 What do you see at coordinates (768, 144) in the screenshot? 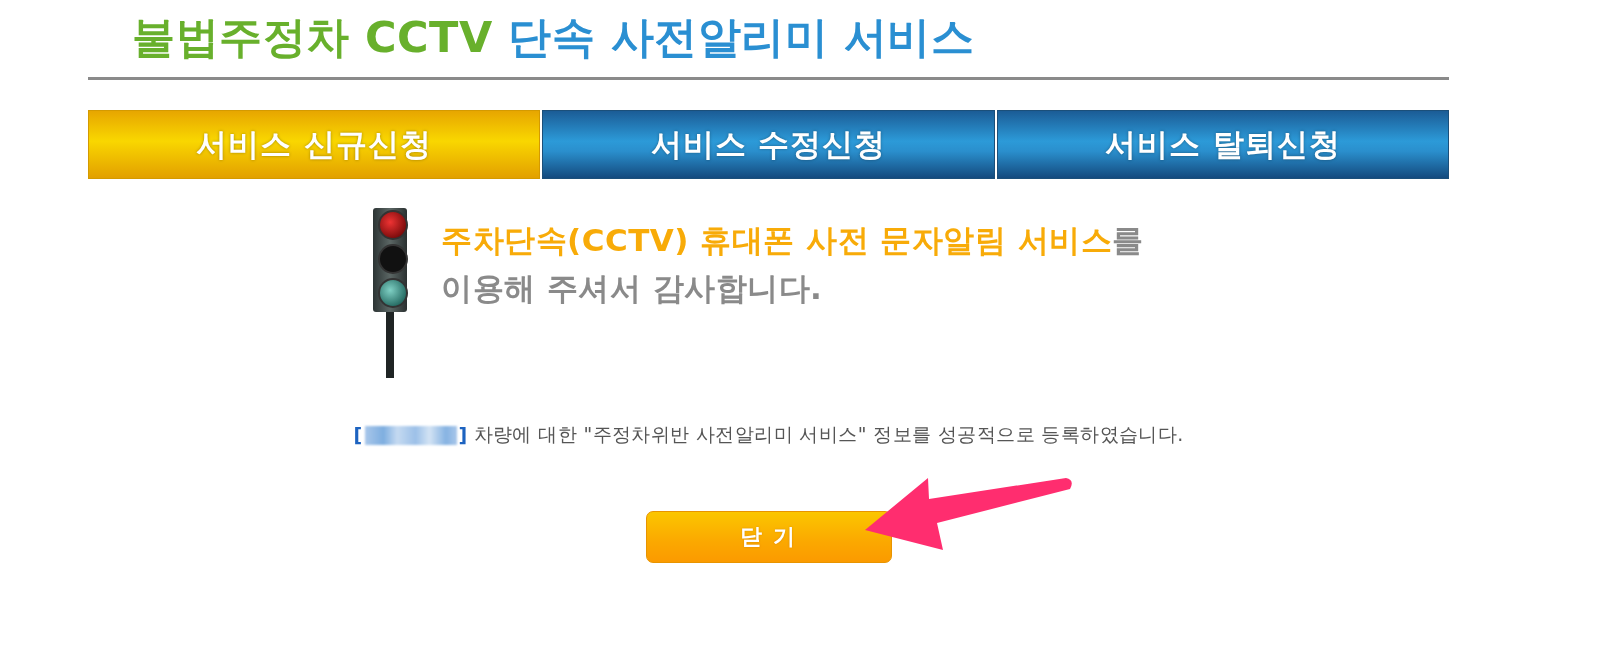
I see `service-tab: 서비스 수정신청` at bounding box center [768, 144].